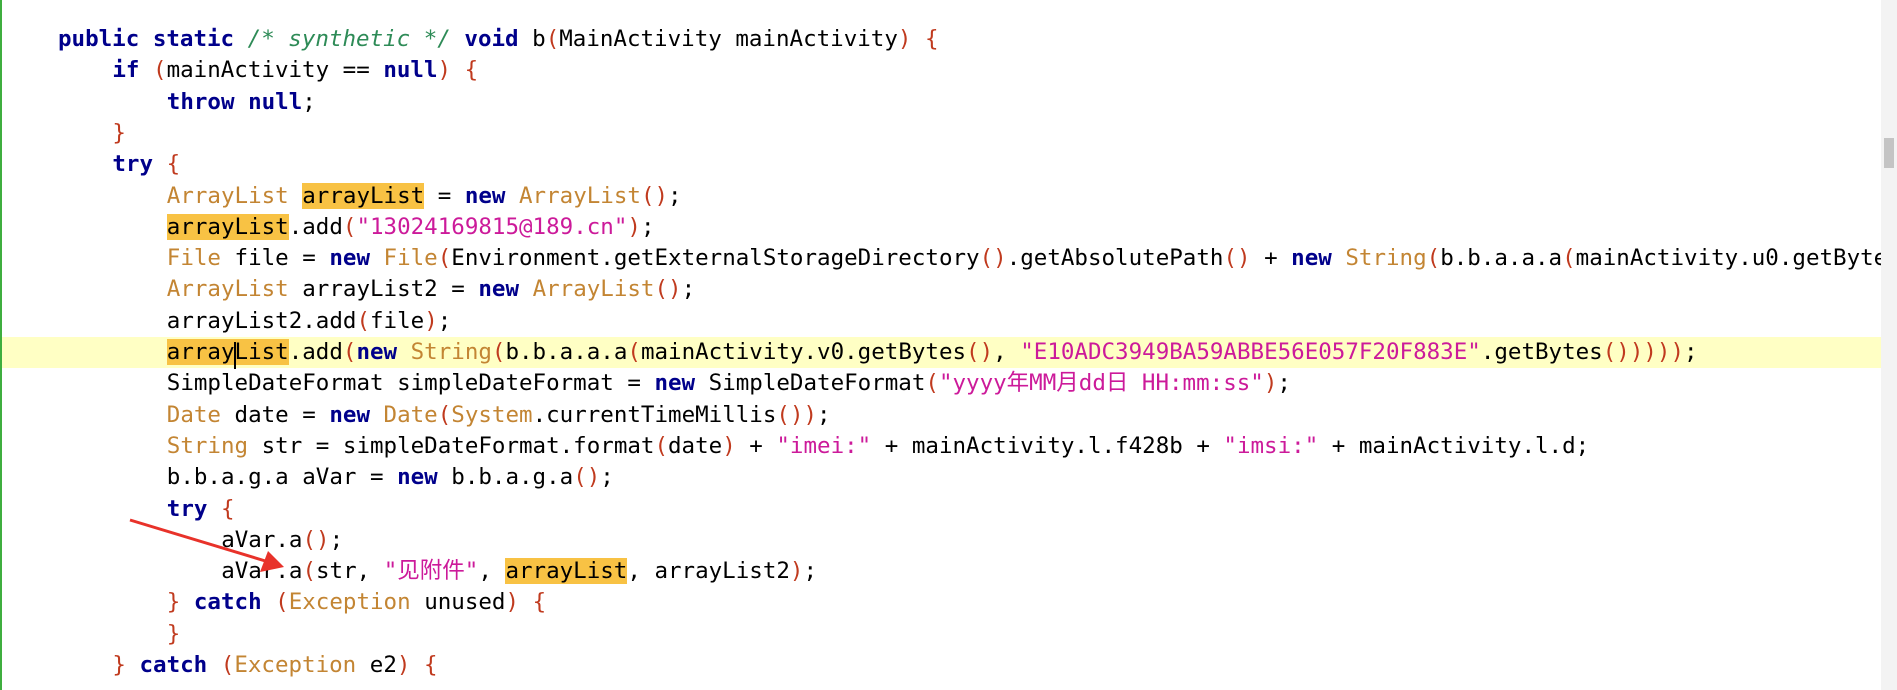  I want to click on code-line: } catch (Exception unused) {, so click(274, 602).